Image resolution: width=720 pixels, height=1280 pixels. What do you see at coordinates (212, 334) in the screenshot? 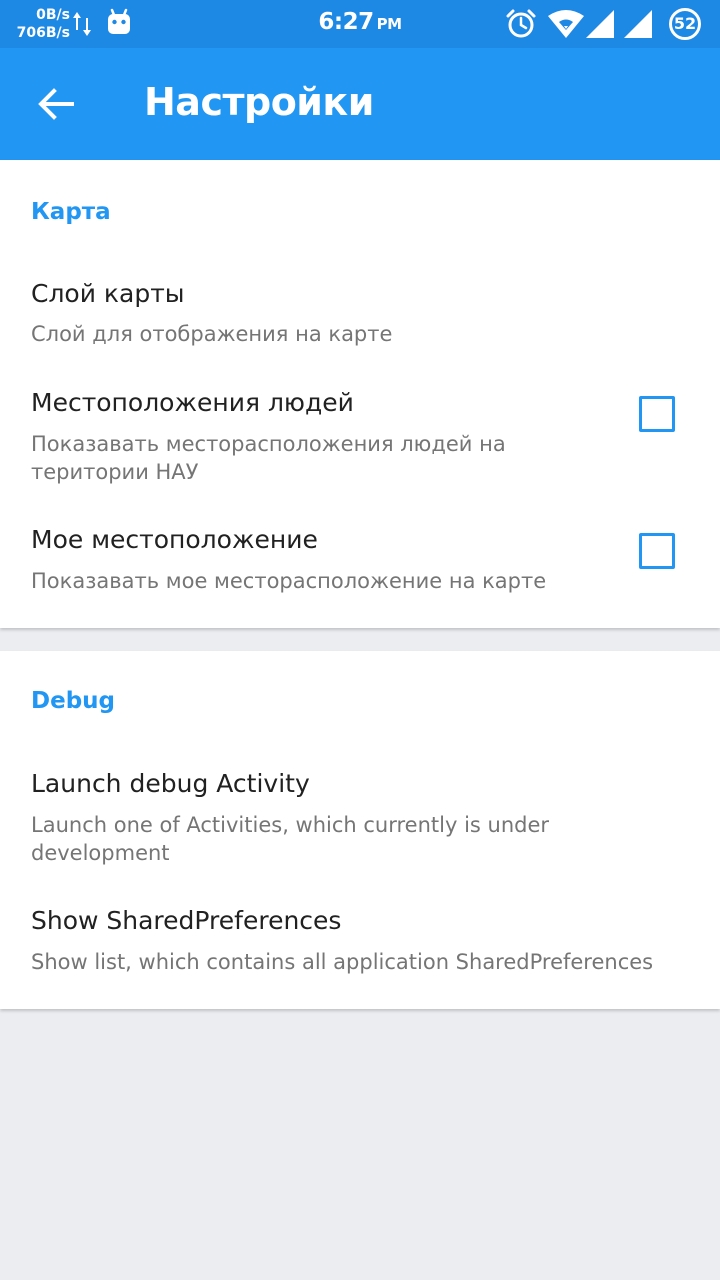
I see `pref-summary: Слой для отображения на карте` at bounding box center [212, 334].